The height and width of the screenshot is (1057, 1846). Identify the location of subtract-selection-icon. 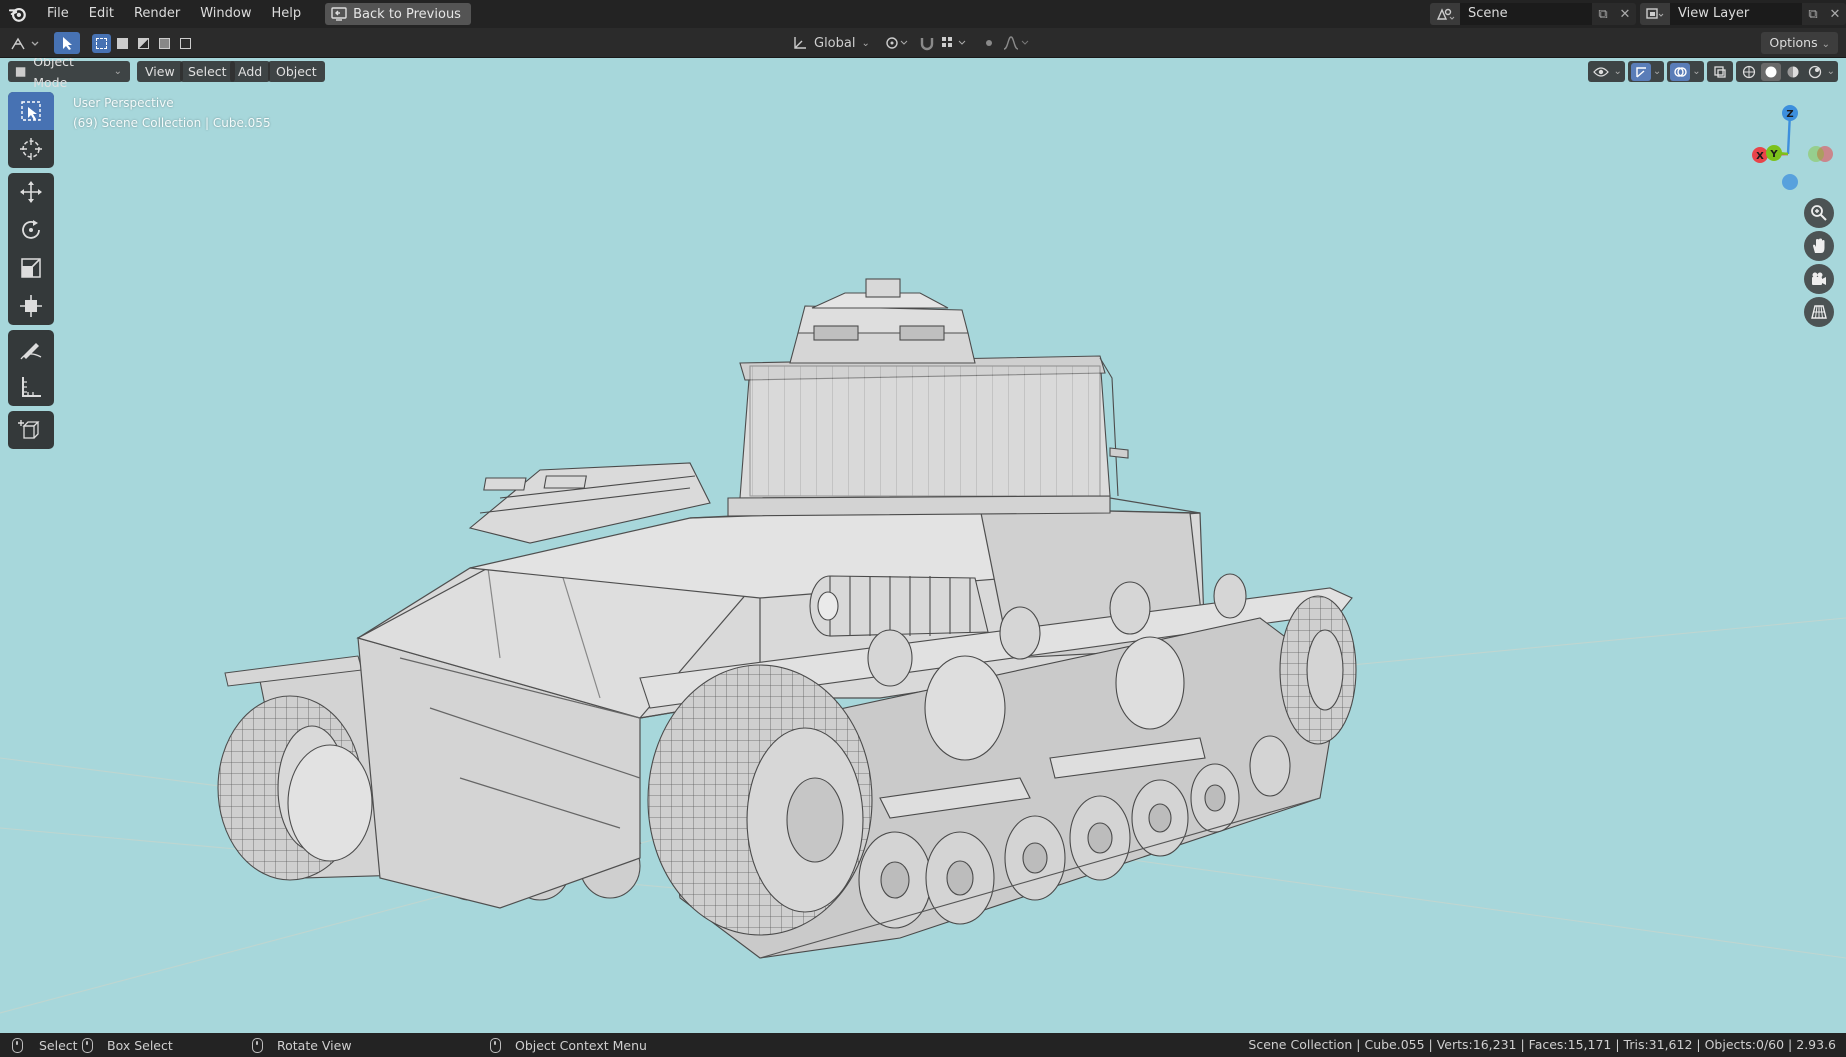
(143, 43).